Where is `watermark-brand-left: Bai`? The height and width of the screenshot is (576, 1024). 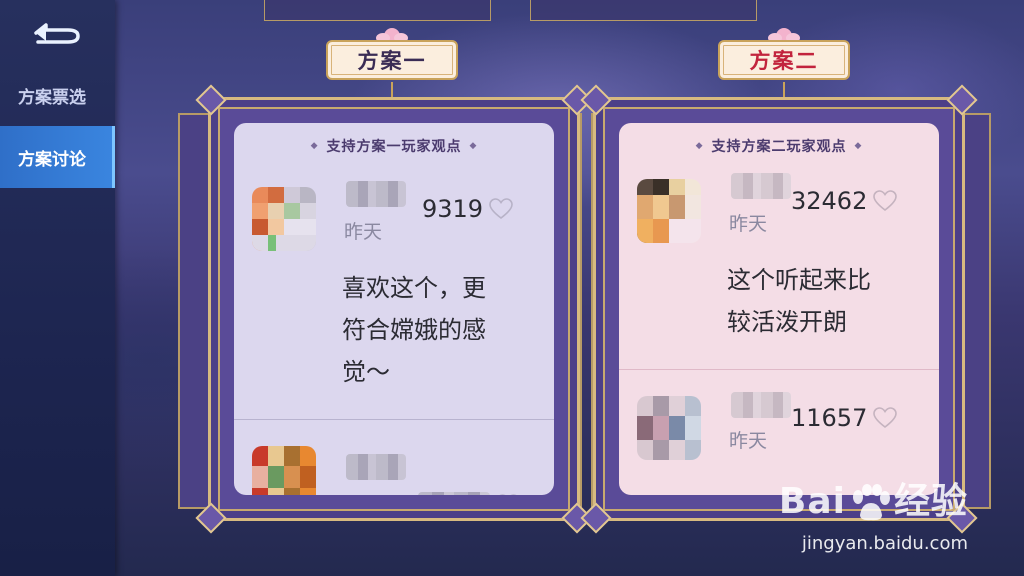
watermark-brand-left: Bai is located at coordinates (812, 501).